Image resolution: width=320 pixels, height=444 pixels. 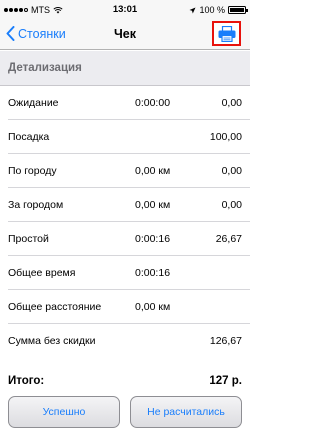 What do you see at coordinates (28, 239) in the screenshot?
I see `row-label: Простой` at bounding box center [28, 239].